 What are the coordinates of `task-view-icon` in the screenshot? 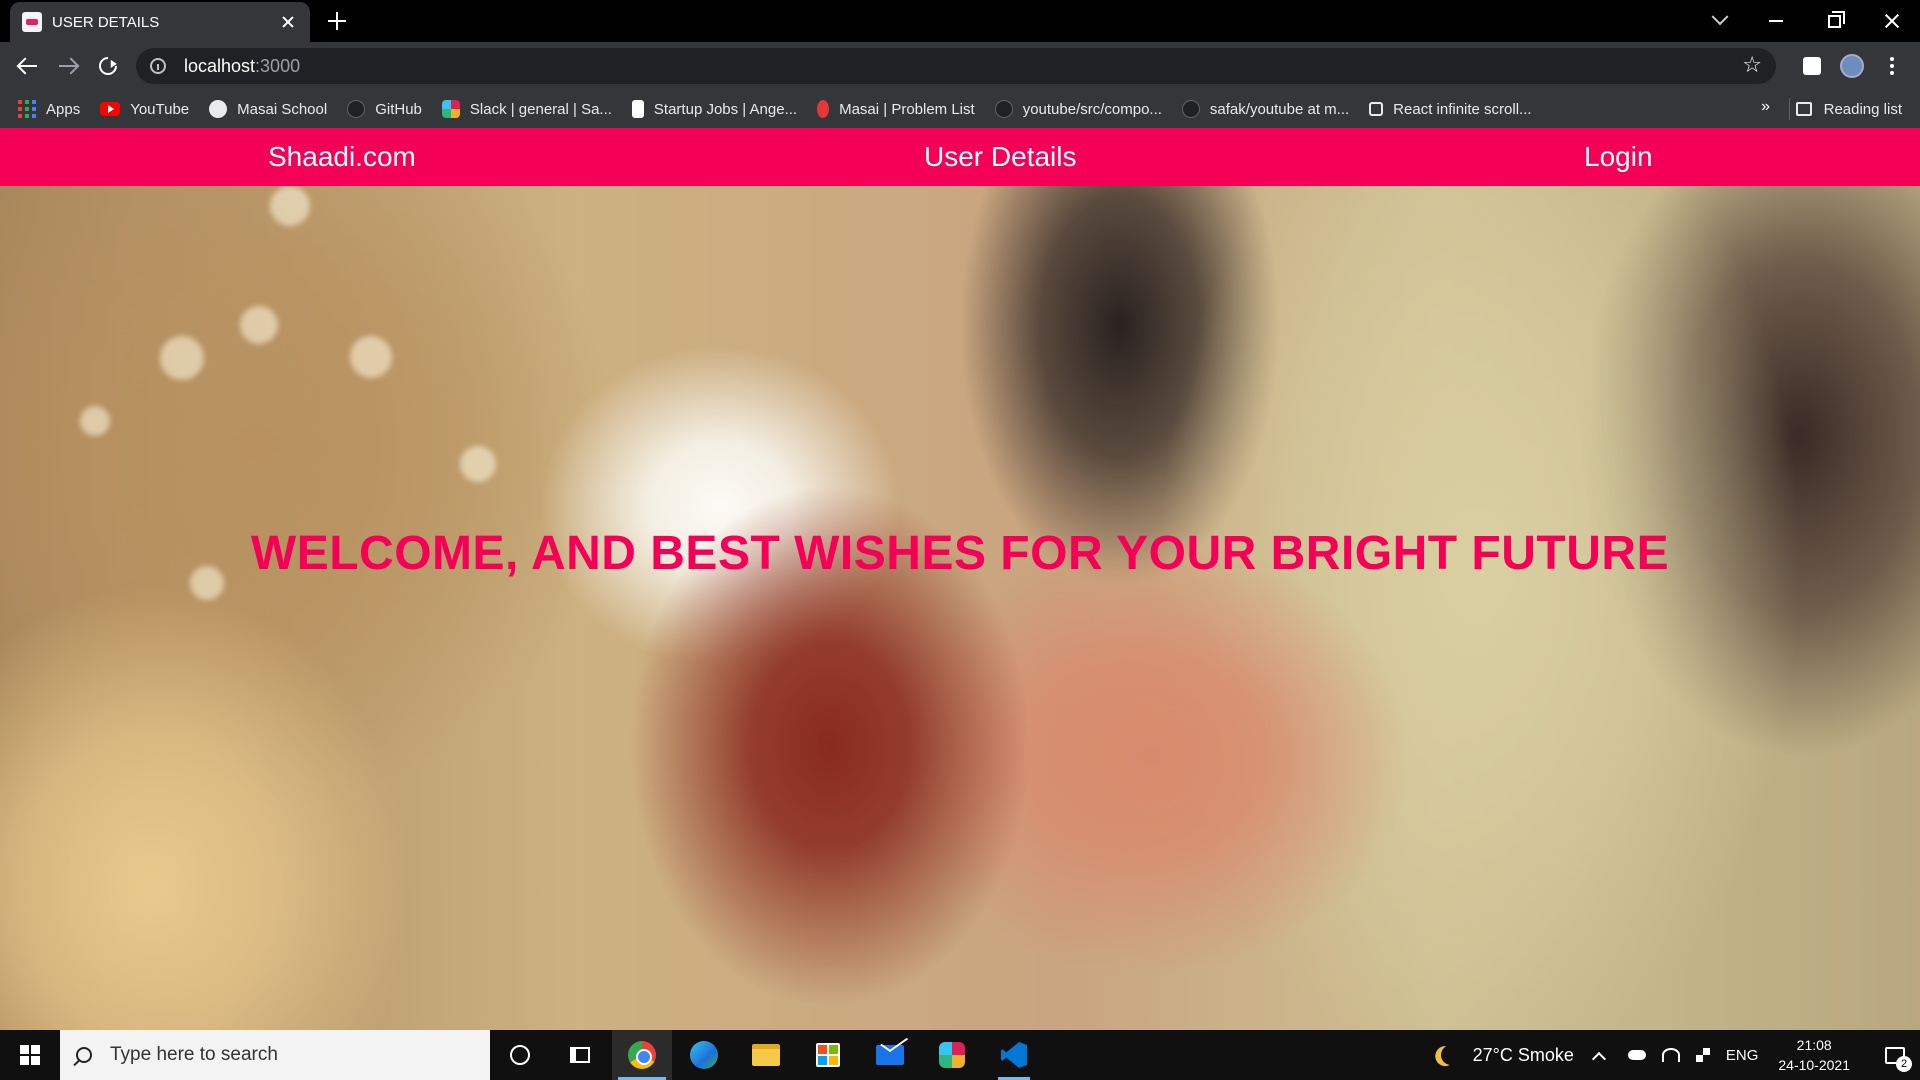 It's located at (580, 1055).